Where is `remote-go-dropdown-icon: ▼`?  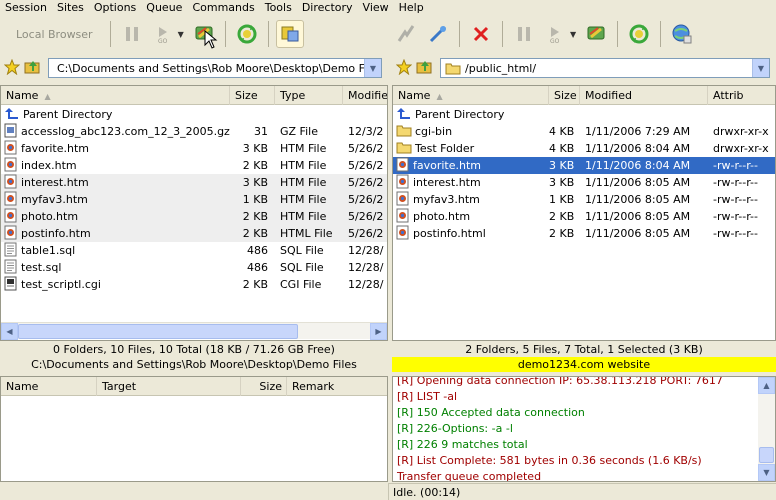
remote-go-dropdown-icon: ▼ is located at coordinates (573, 34).